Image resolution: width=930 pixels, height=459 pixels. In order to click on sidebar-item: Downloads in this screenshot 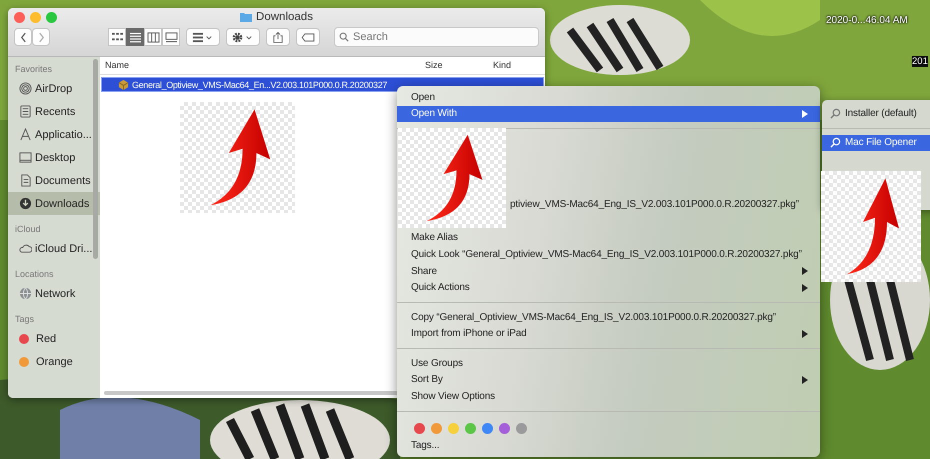, I will do `click(54, 203)`.